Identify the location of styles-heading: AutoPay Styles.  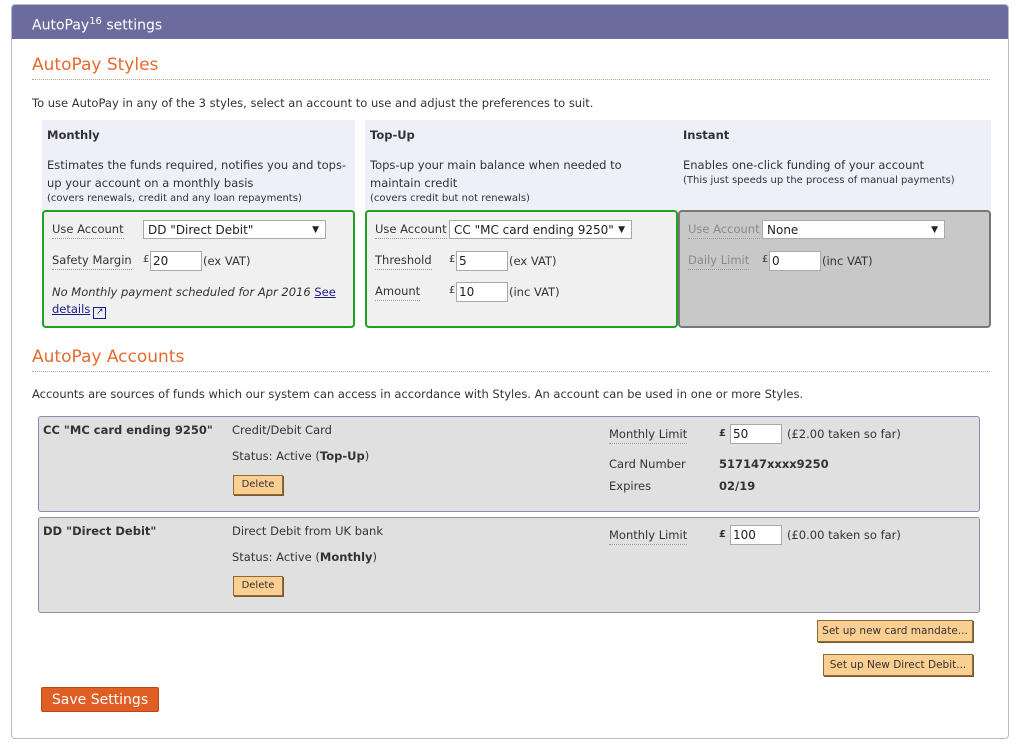
(511, 67).